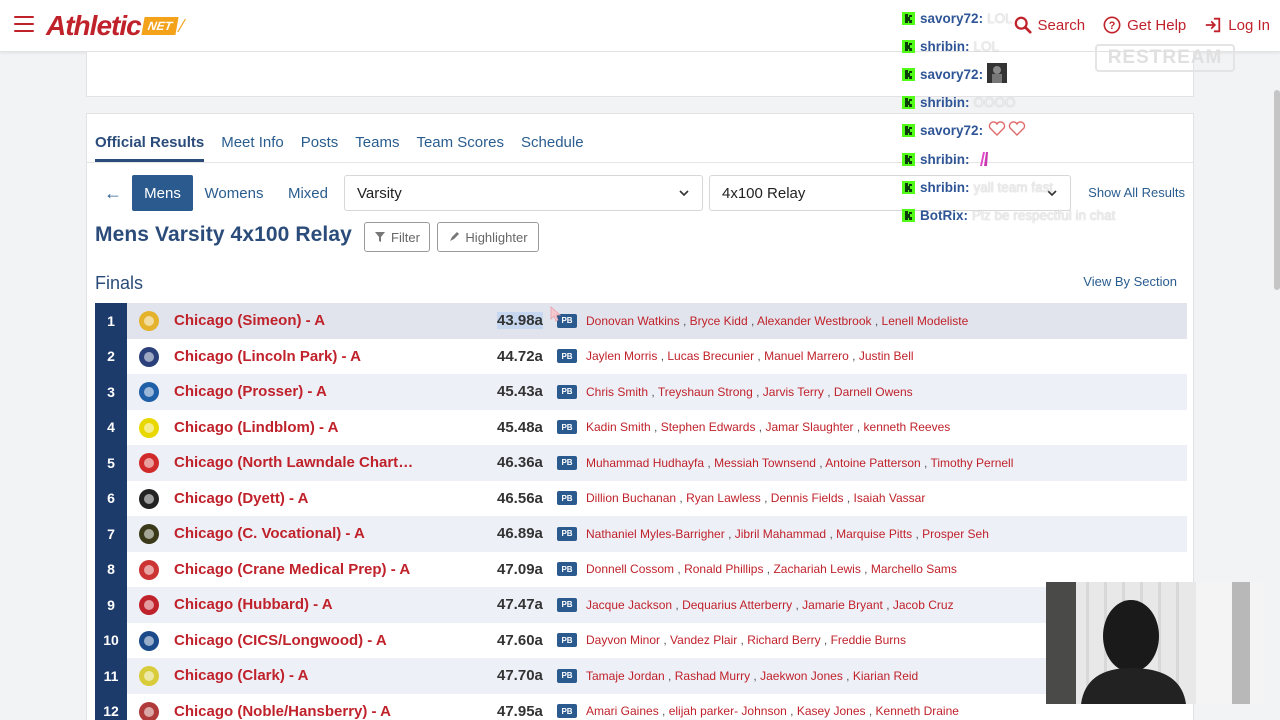  What do you see at coordinates (621, 356) in the screenshot?
I see `athlete-name-link: Jaylen Morris` at bounding box center [621, 356].